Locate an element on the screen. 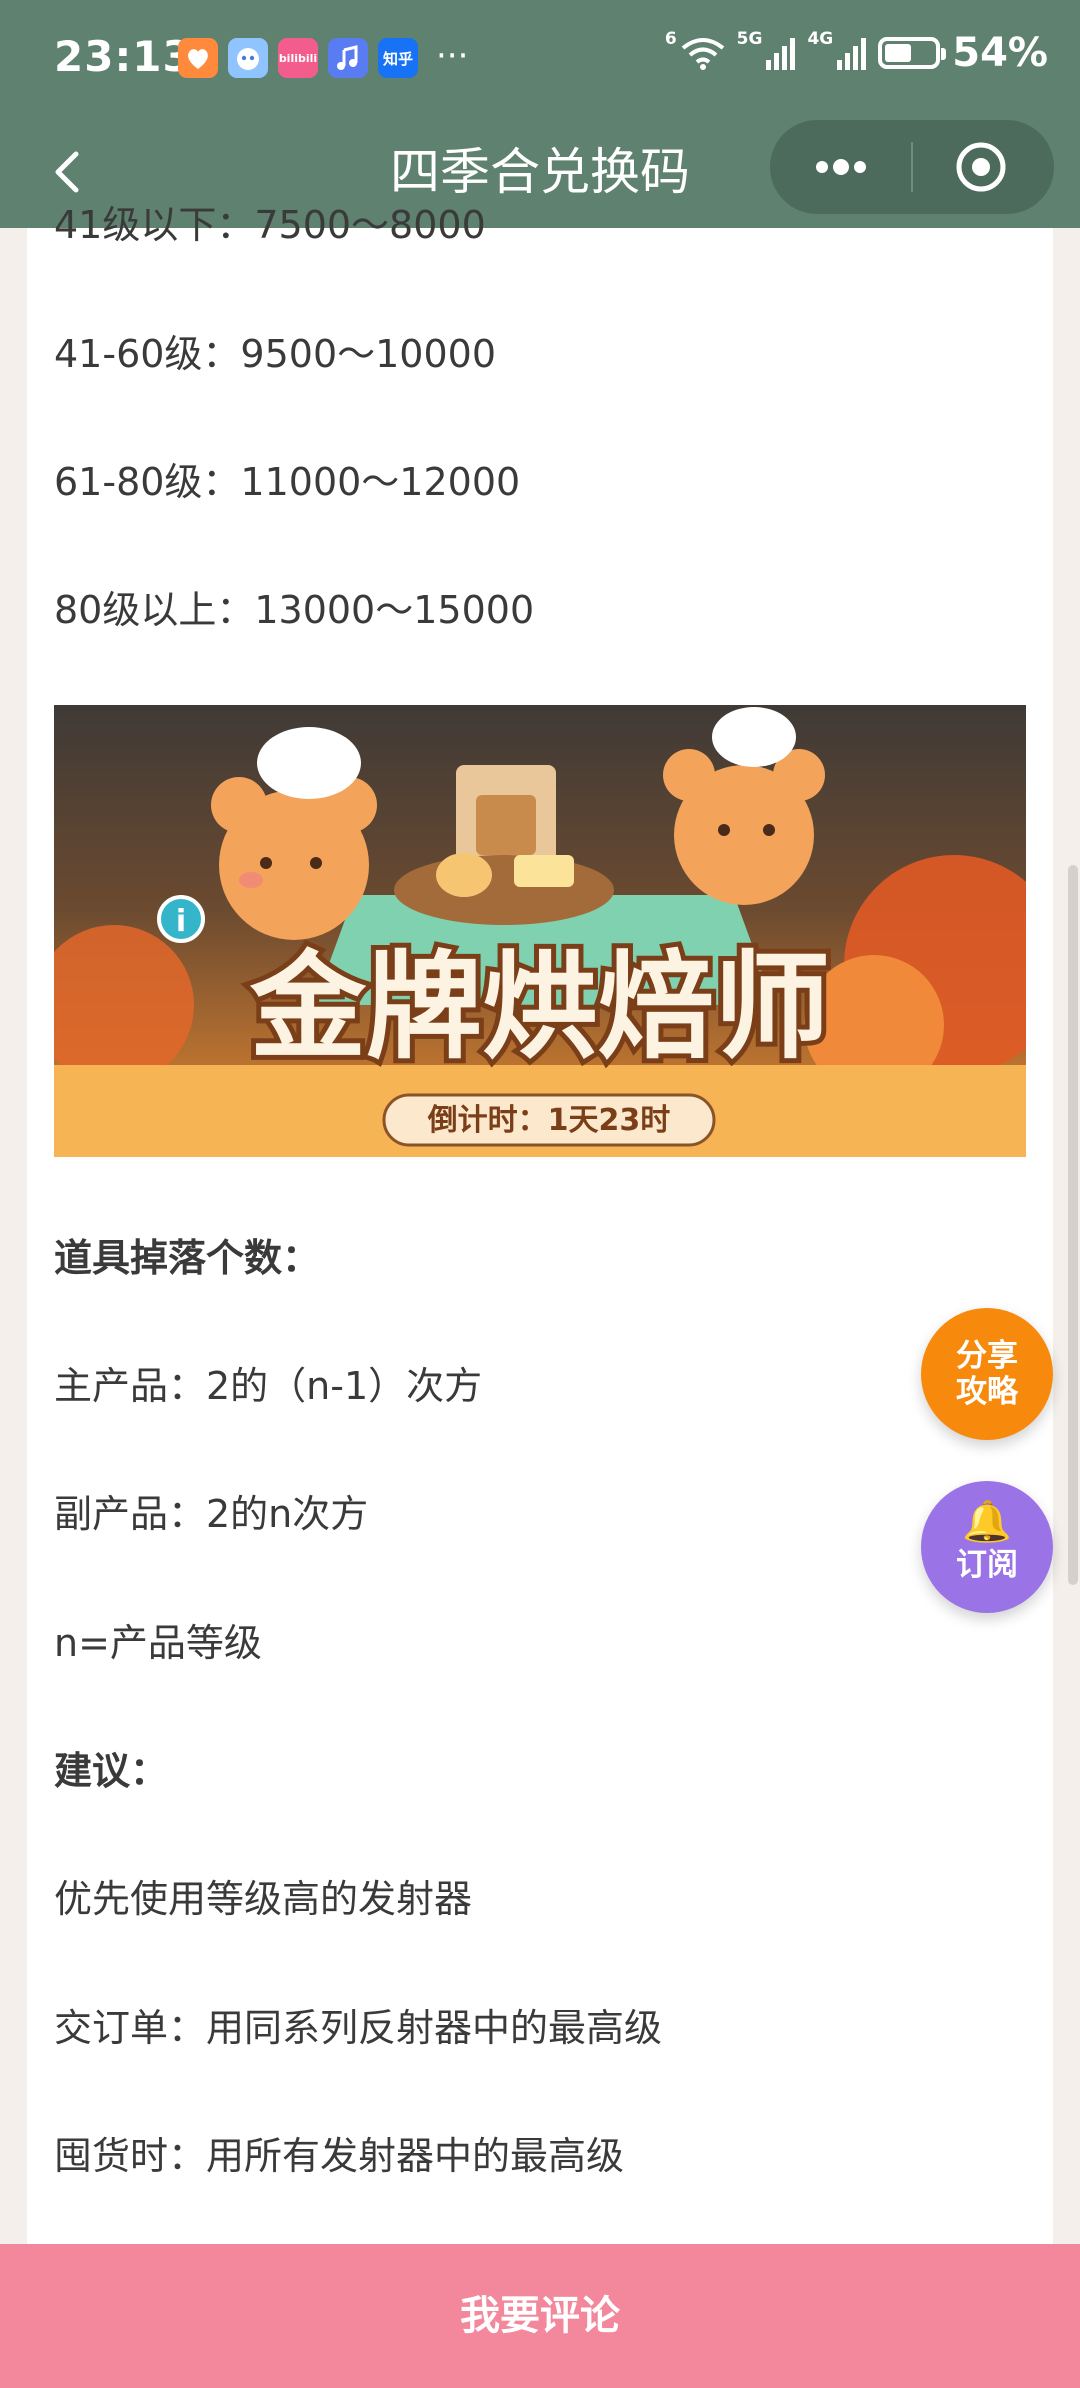 This screenshot has height=2388, width=1080. health-app-icon is located at coordinates (198, 58).